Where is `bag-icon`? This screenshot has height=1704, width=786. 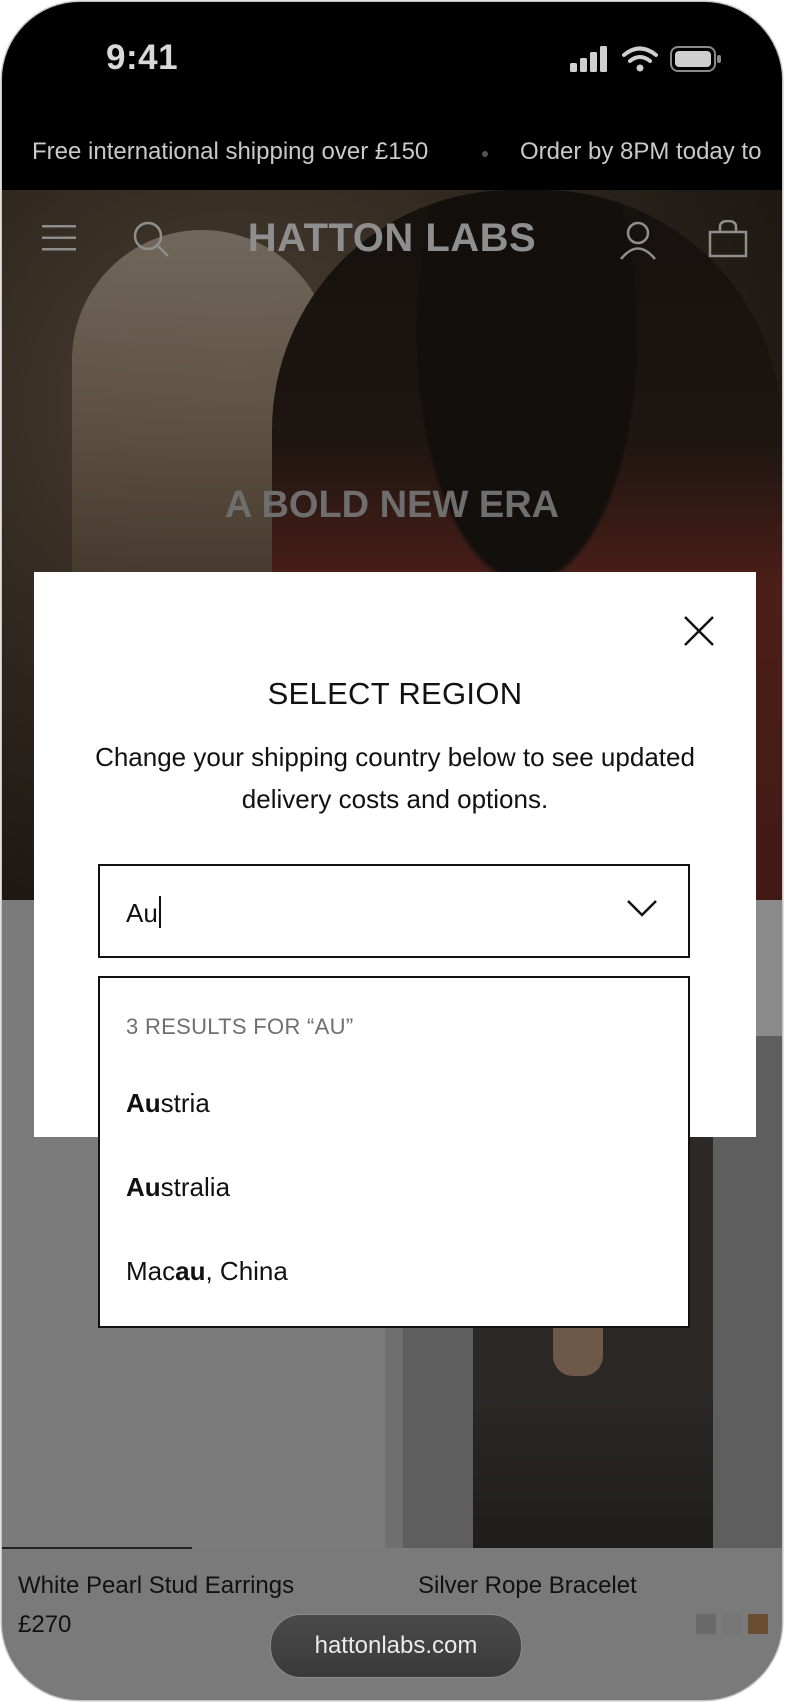 bag-icon is located at coordinates (728, 241).